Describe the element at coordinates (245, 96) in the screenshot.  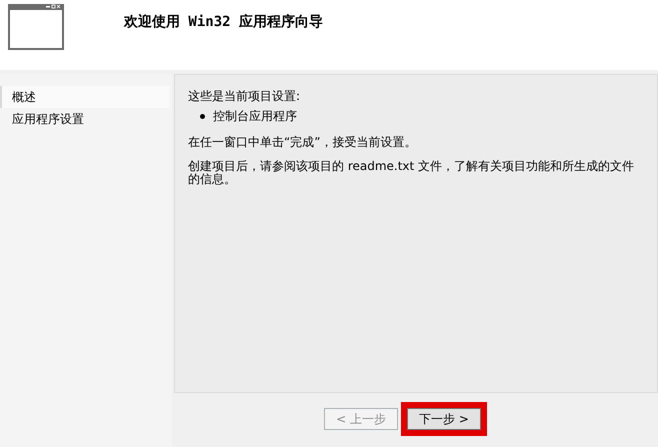
I see `settings-intro: 这些是当前项目设置:` at that location.